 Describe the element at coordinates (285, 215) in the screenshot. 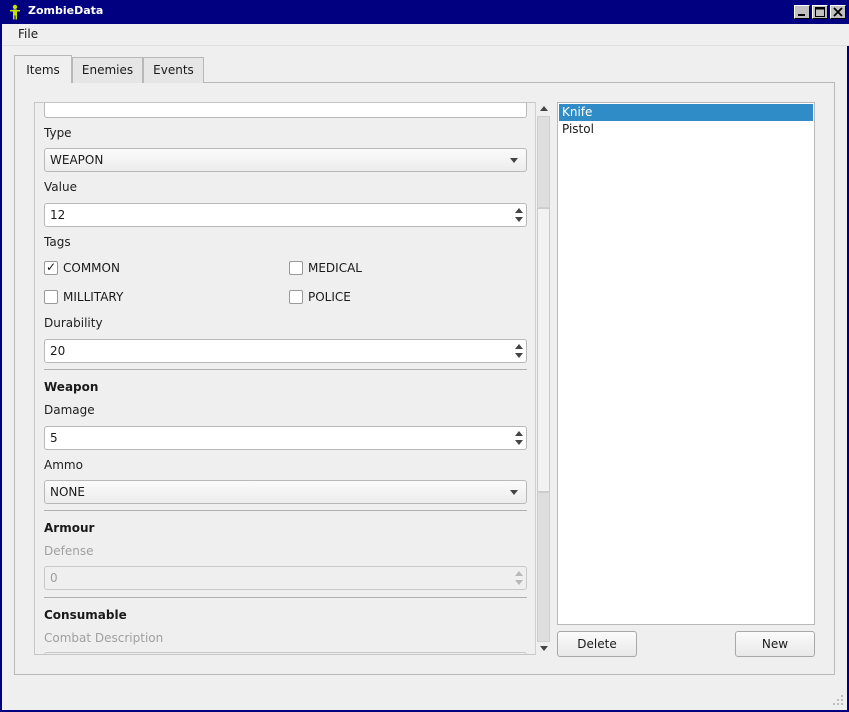

I see `value-spinbox: 12` at that location.